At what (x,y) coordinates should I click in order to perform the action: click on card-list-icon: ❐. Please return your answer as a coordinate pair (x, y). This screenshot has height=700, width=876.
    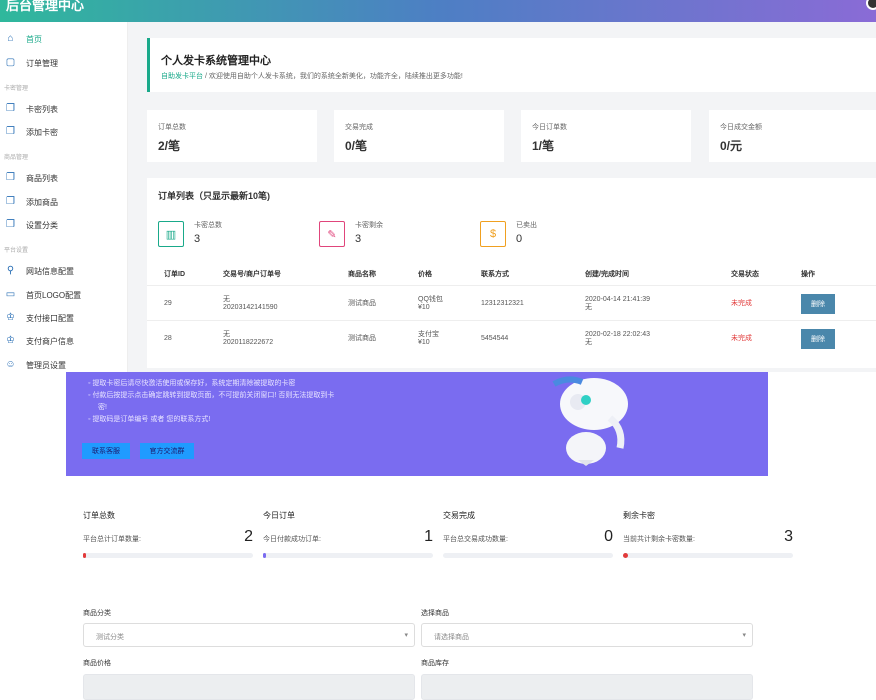
    Looking at the image, I should click on (10, 108).